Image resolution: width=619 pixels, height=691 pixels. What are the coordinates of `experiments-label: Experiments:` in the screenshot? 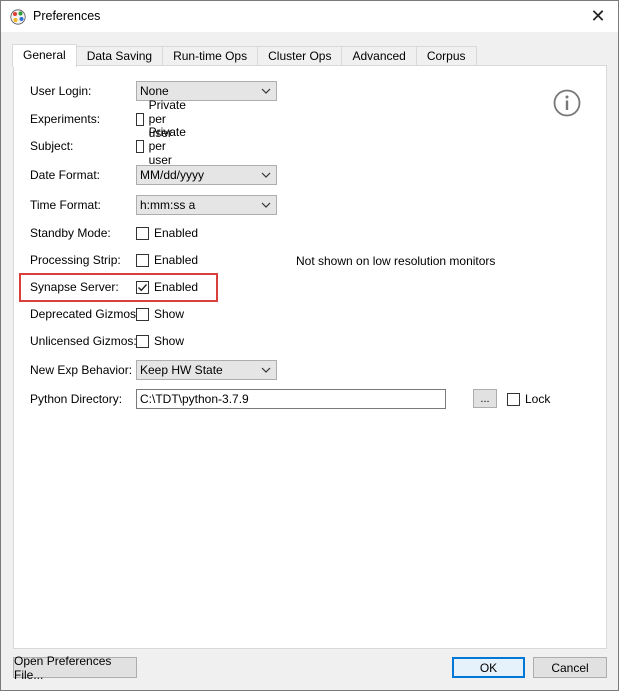 It's located at (65, 119).